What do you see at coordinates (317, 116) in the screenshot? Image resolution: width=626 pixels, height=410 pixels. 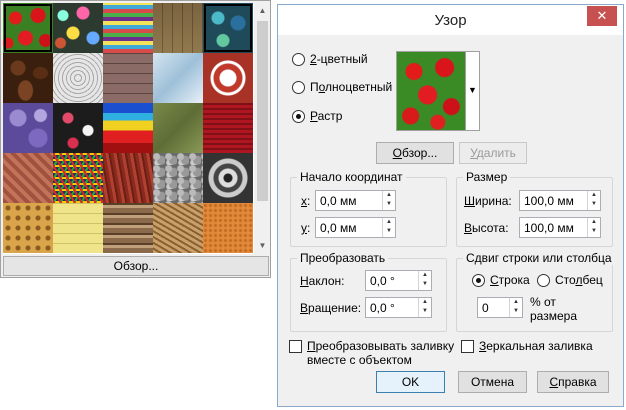 I see `radio-bitmap: Растр` at bounding box center [317, 116].